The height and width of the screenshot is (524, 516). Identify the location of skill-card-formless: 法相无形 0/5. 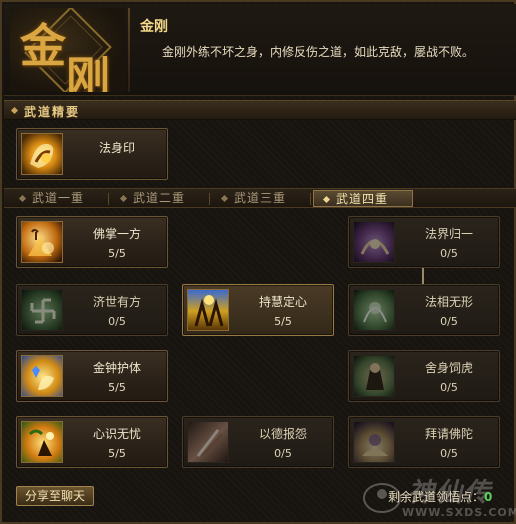
(424, 310).